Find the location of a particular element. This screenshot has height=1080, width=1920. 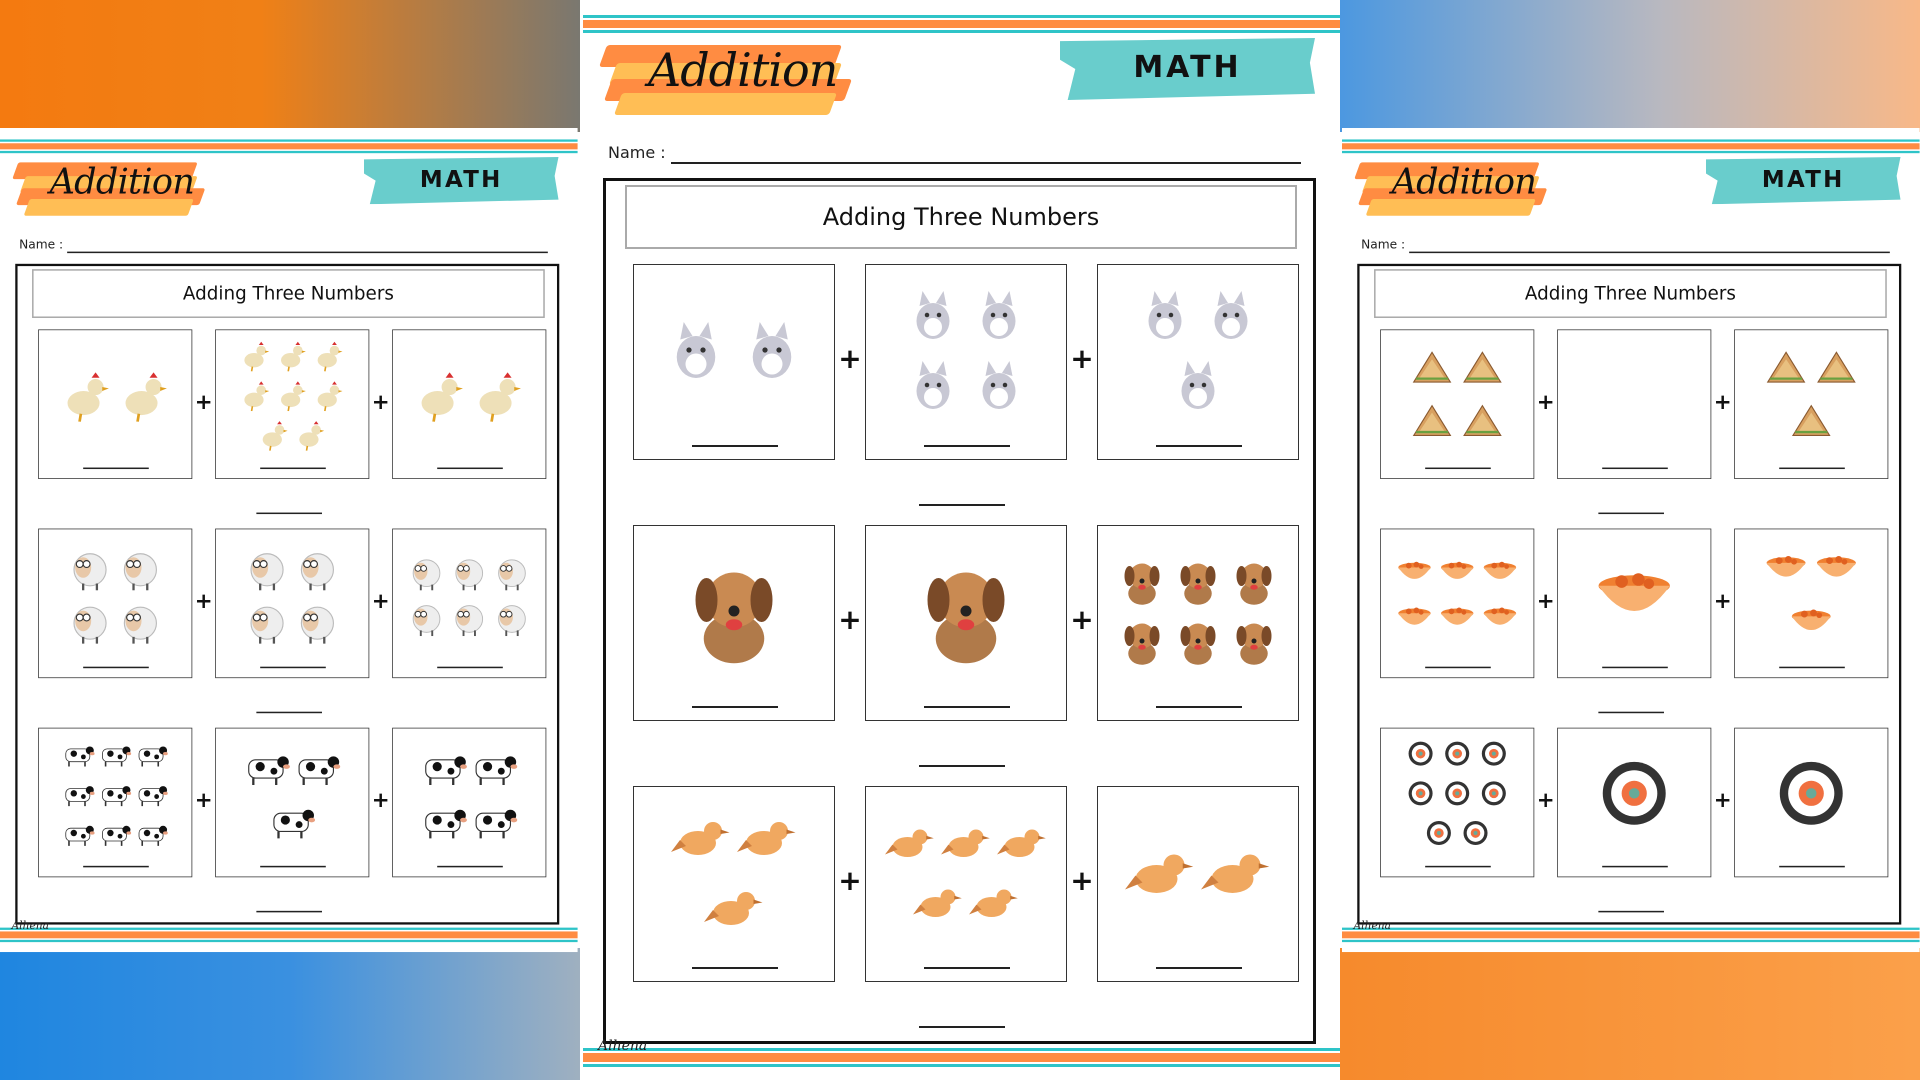

addition-title: Addition is located at coordinates (743, 70).